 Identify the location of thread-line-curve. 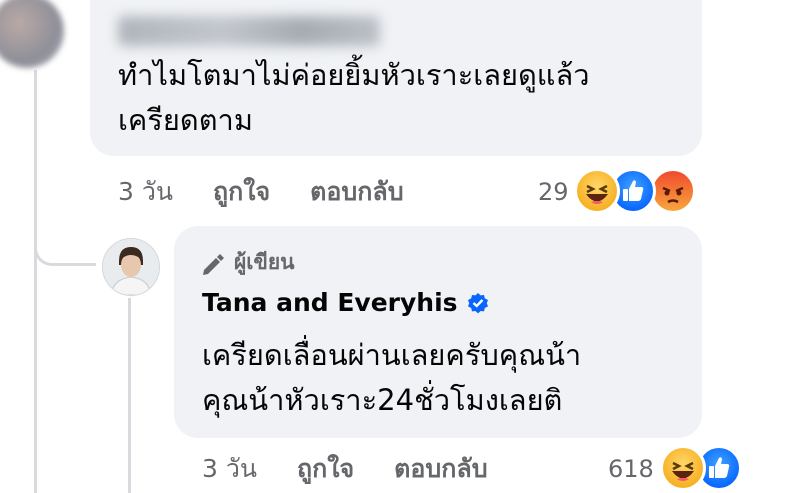
(65, 251).